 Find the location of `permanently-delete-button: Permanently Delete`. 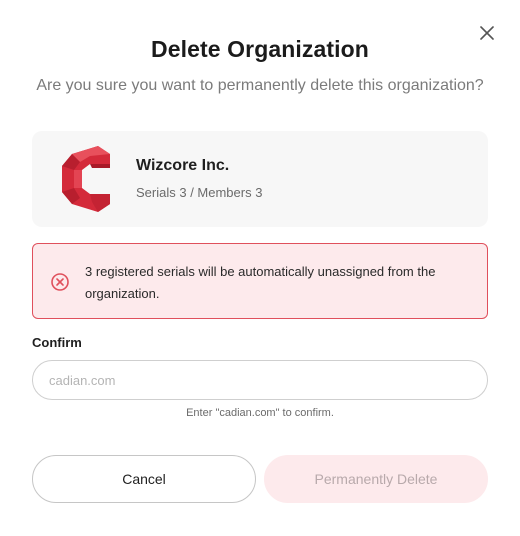

permanently-delete-button: Permanently Delete is located at coordinates (376, 479).